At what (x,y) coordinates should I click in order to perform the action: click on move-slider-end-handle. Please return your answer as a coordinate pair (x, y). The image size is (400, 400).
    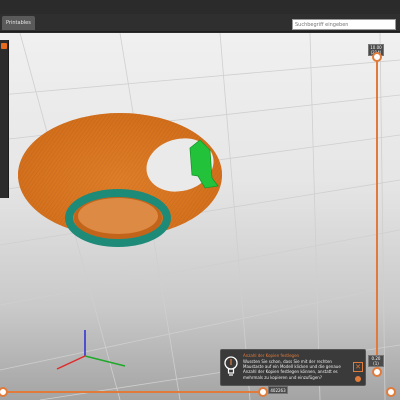
    Looking at the image, I should click on (391, 392).